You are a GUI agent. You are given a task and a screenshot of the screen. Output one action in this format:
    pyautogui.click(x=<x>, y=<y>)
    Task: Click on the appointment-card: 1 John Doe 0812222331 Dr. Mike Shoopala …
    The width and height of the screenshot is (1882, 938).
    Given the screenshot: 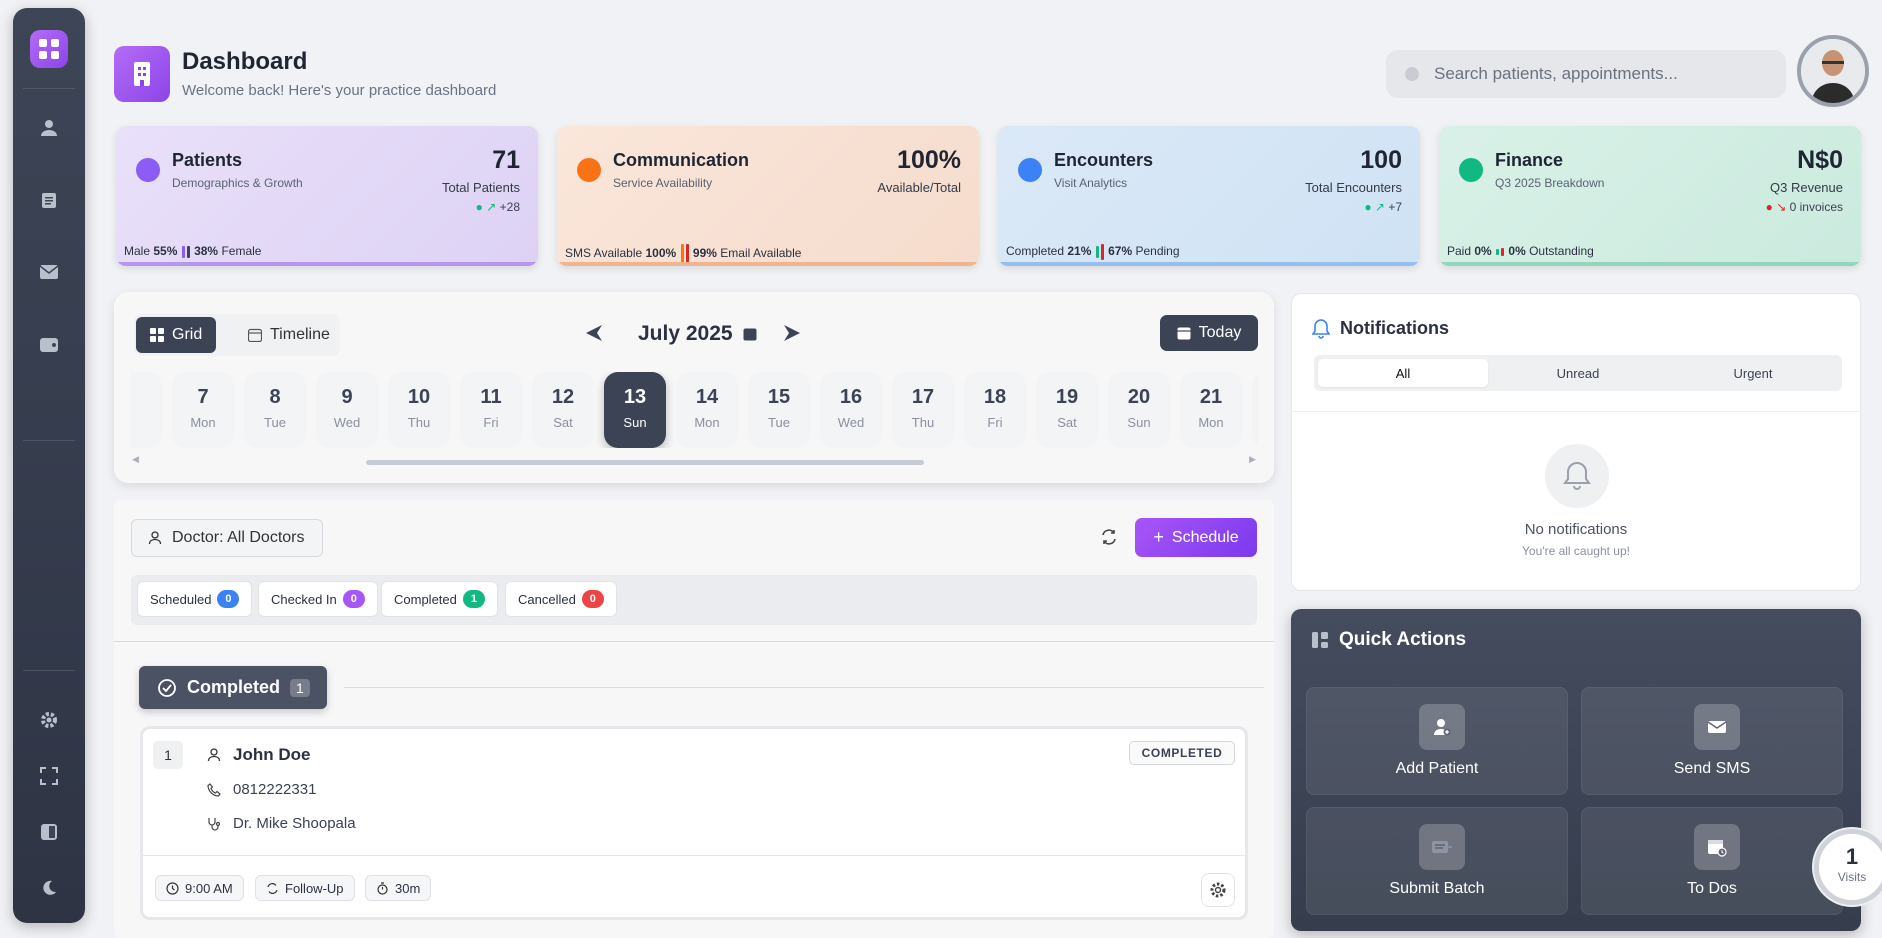 What is the action you would take?
    pyautogui.click(x=694, y=823)
    